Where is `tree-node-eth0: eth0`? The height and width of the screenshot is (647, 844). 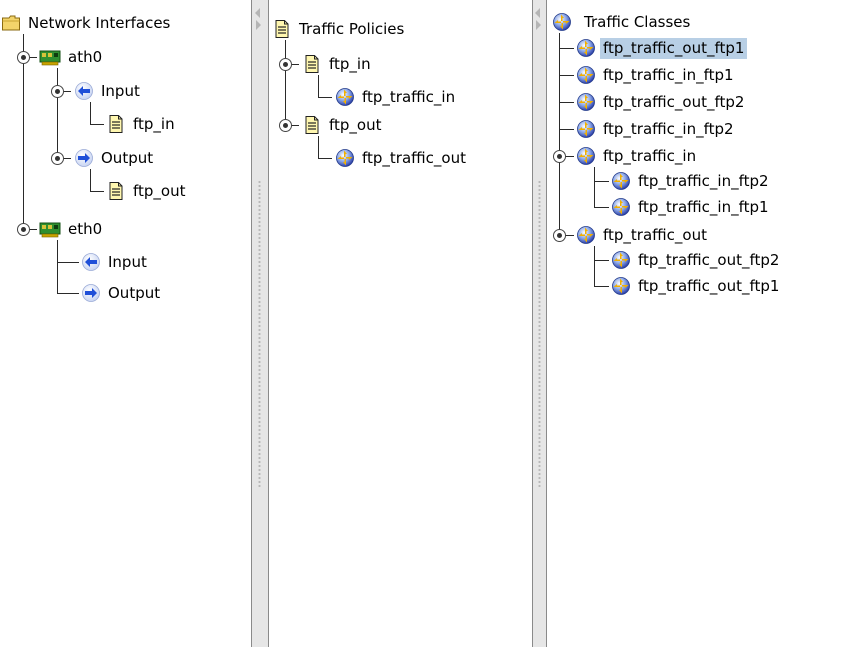
tree-node-eth0: eth0 is located at coordinates (72, 229).